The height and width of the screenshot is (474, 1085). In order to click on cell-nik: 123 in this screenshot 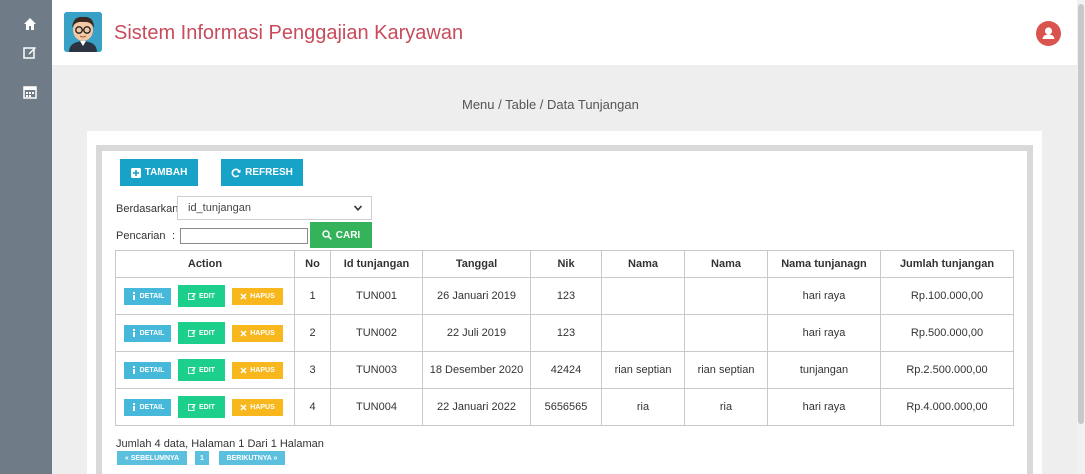, I will do `click(566, 296)`.